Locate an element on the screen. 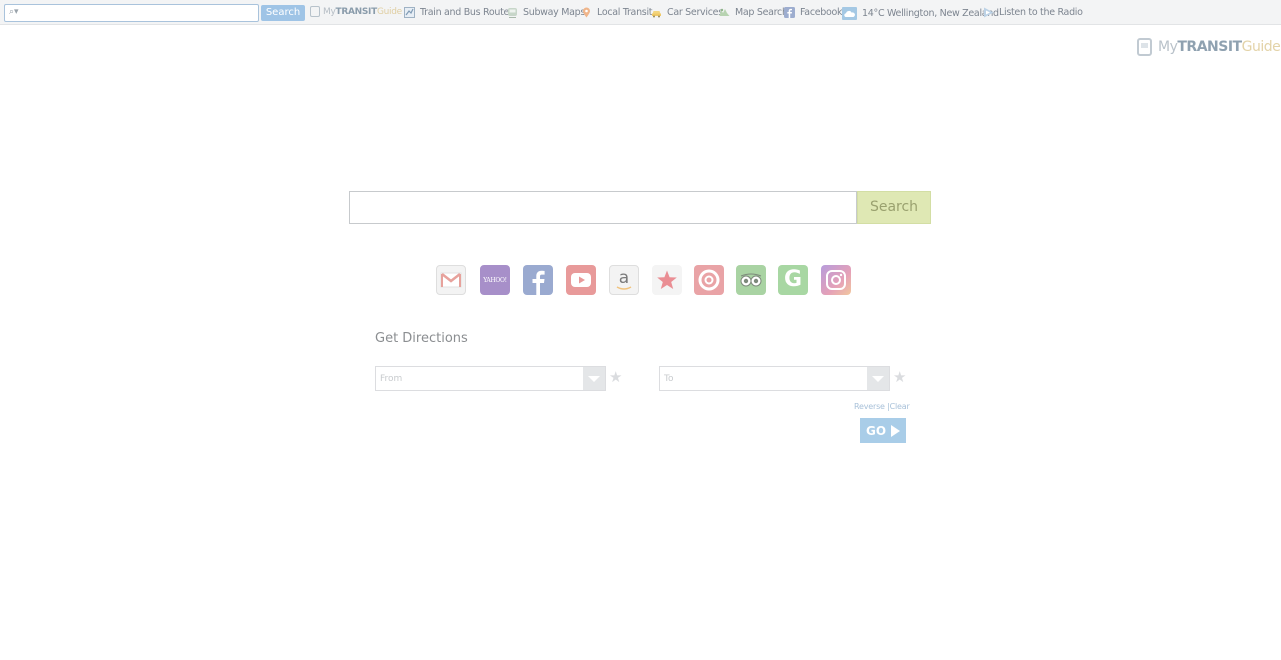 This screenshot has height=660, width=1281. gmail-icon is located at coordinates (451, 280).